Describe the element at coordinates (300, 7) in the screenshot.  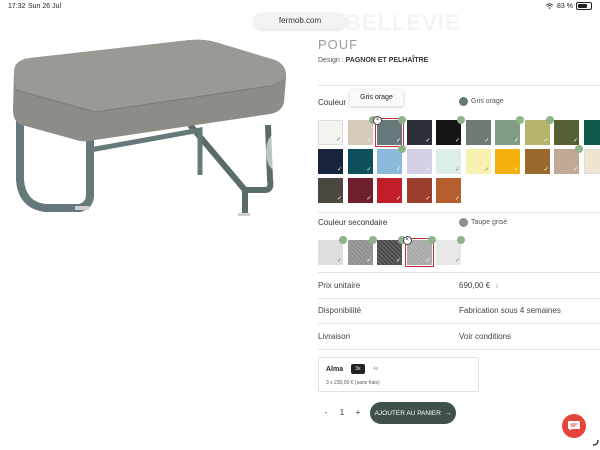
I see `status-bar: 17:32 Sun 26 Jul 83 %` at that location.